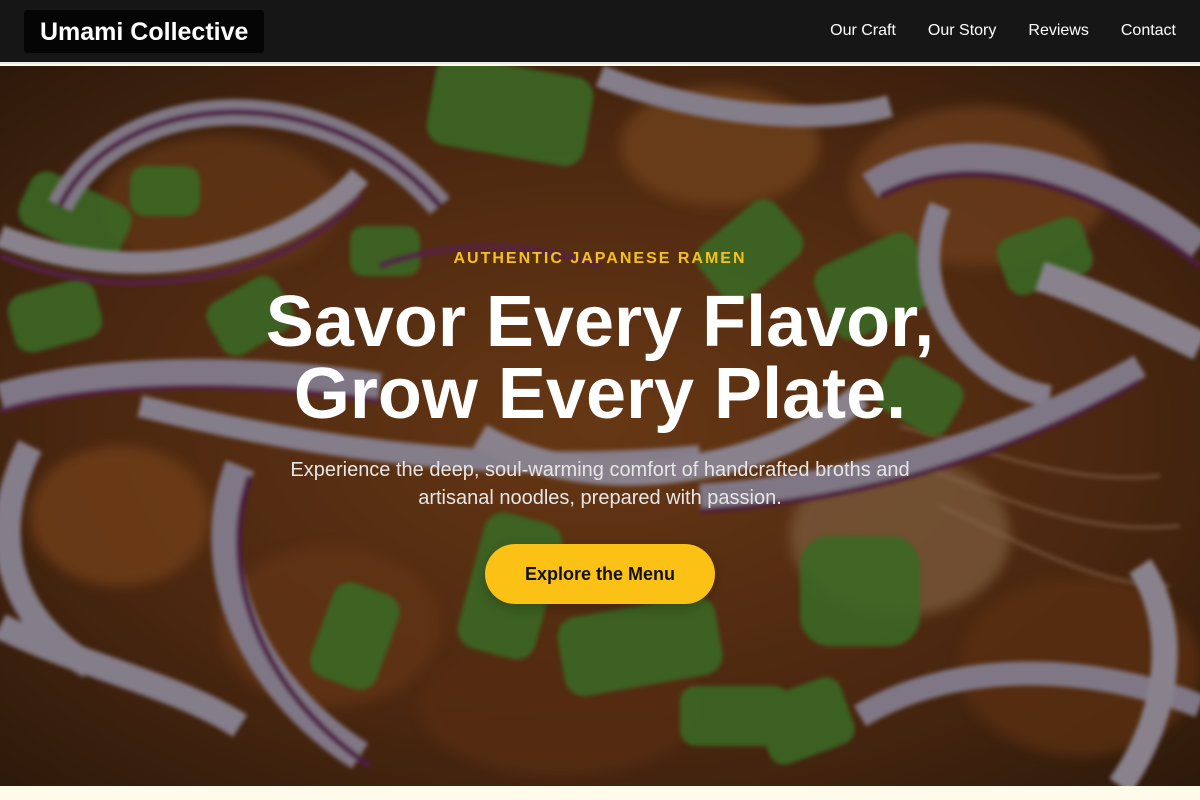 This screenshot has width=1200, height=800. Describe the element at coordinates (600, 258) in the screenshot. I see `hero-eyebrow: AUTHENTIC JAPANESE RAMEN` at that location.